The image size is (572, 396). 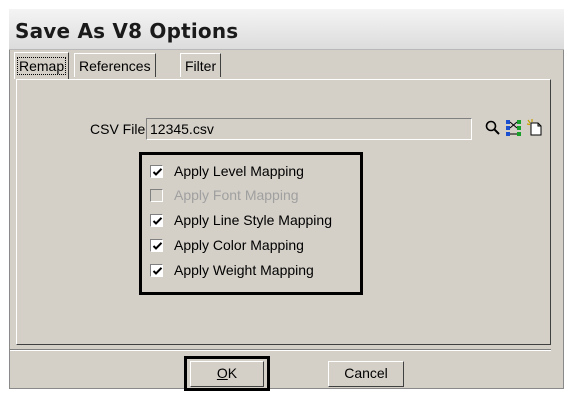 What do you see at coordinates (280, 350) in the screenshot?
I see `button-divider` at bounding box center [280, 350].